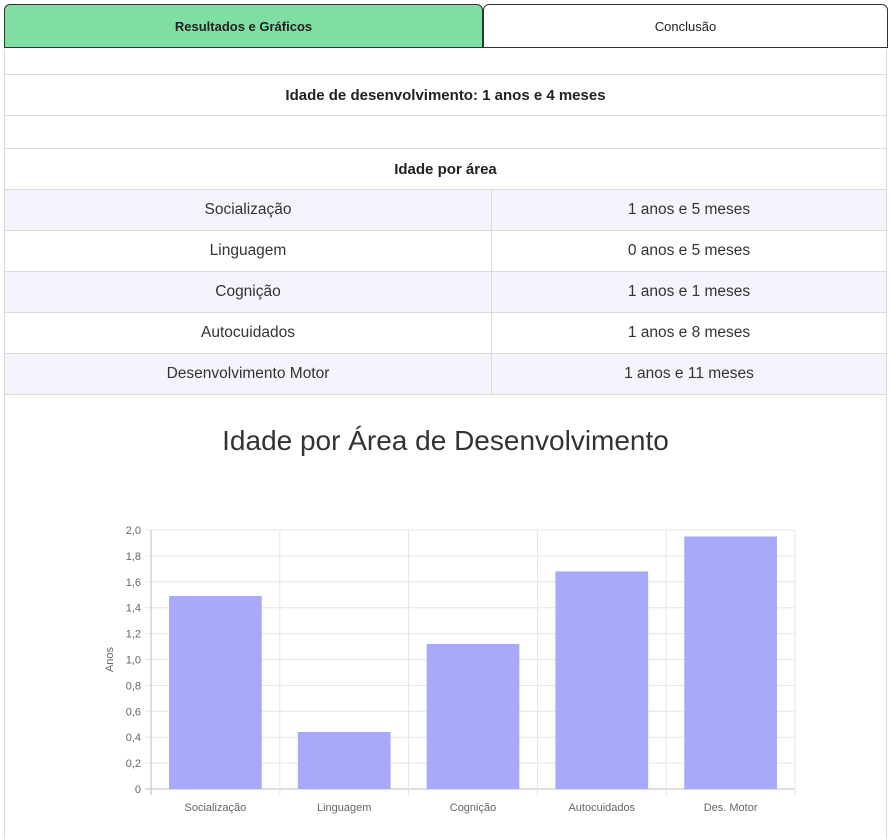 The height and width of the screenshot is (840, 890). Describe the element at coordinates (601, 808) in the screenshot. I see `x-tick-label: Autocuidados` at that location.